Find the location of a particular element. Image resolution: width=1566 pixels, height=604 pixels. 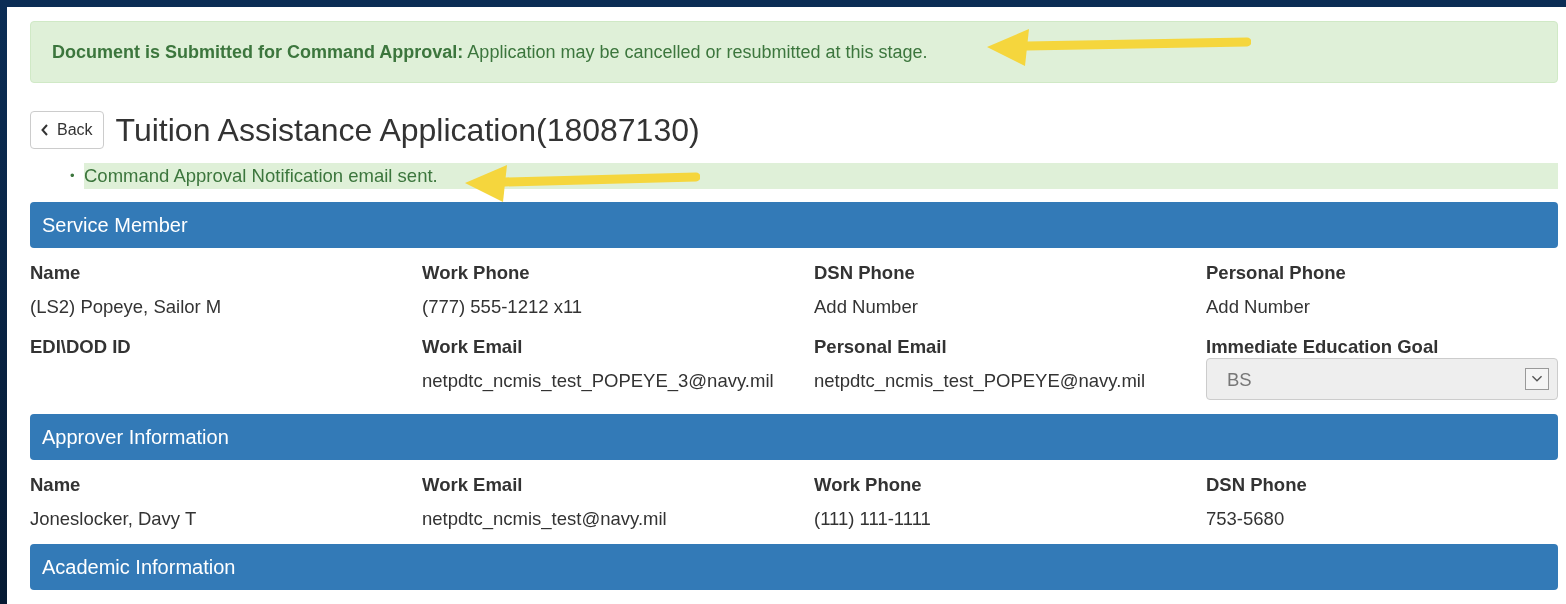

field-label: Personal Email is located at coordinates (881, 347).